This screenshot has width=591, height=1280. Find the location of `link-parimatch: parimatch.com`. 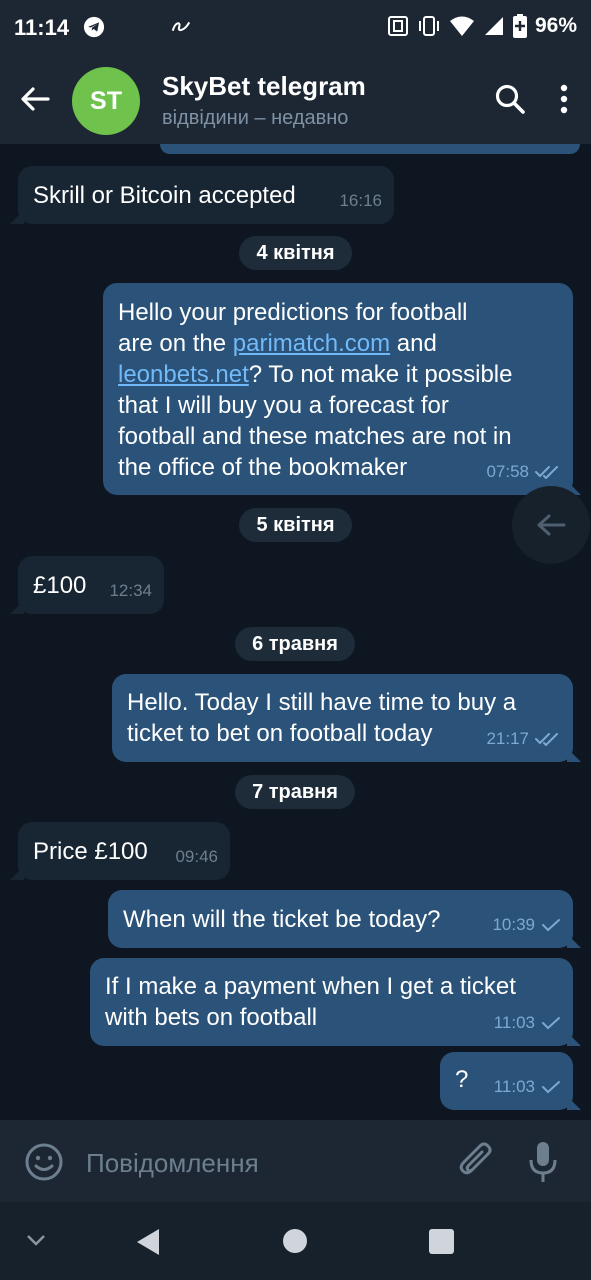

link-parimatch: parimatch.com is located at coordinates (311, 343).